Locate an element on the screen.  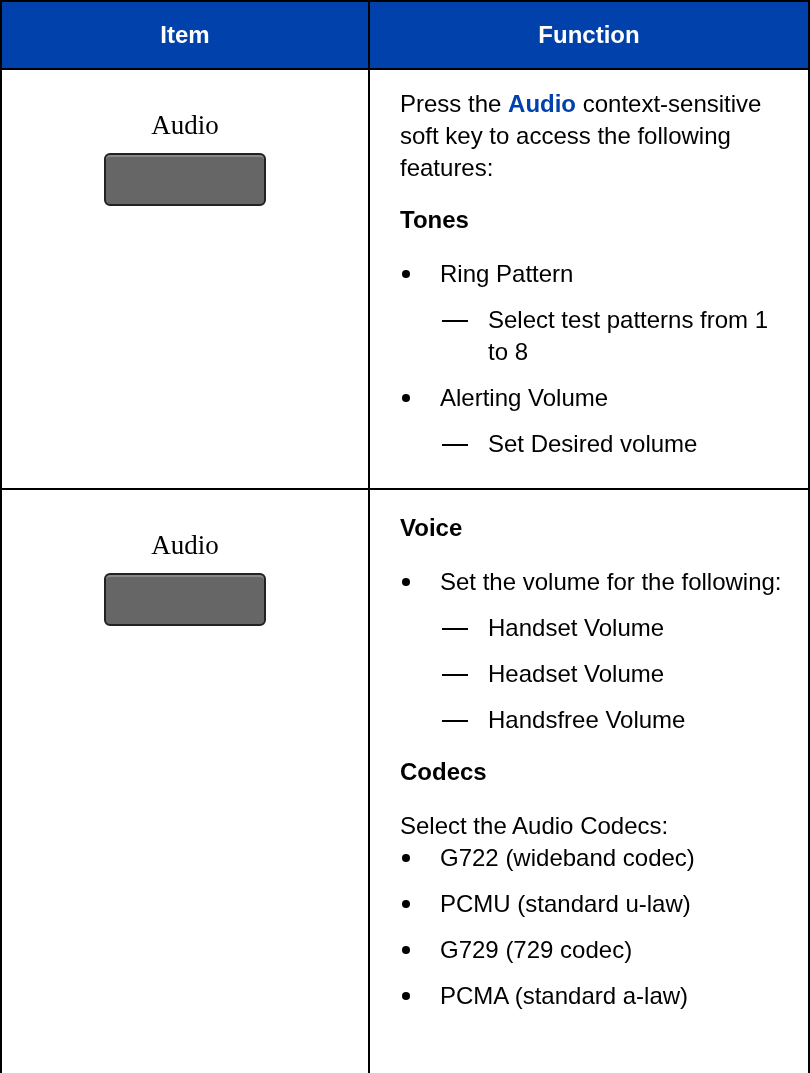
list-item: Alerting Volume is located at coordinates (524, 398).